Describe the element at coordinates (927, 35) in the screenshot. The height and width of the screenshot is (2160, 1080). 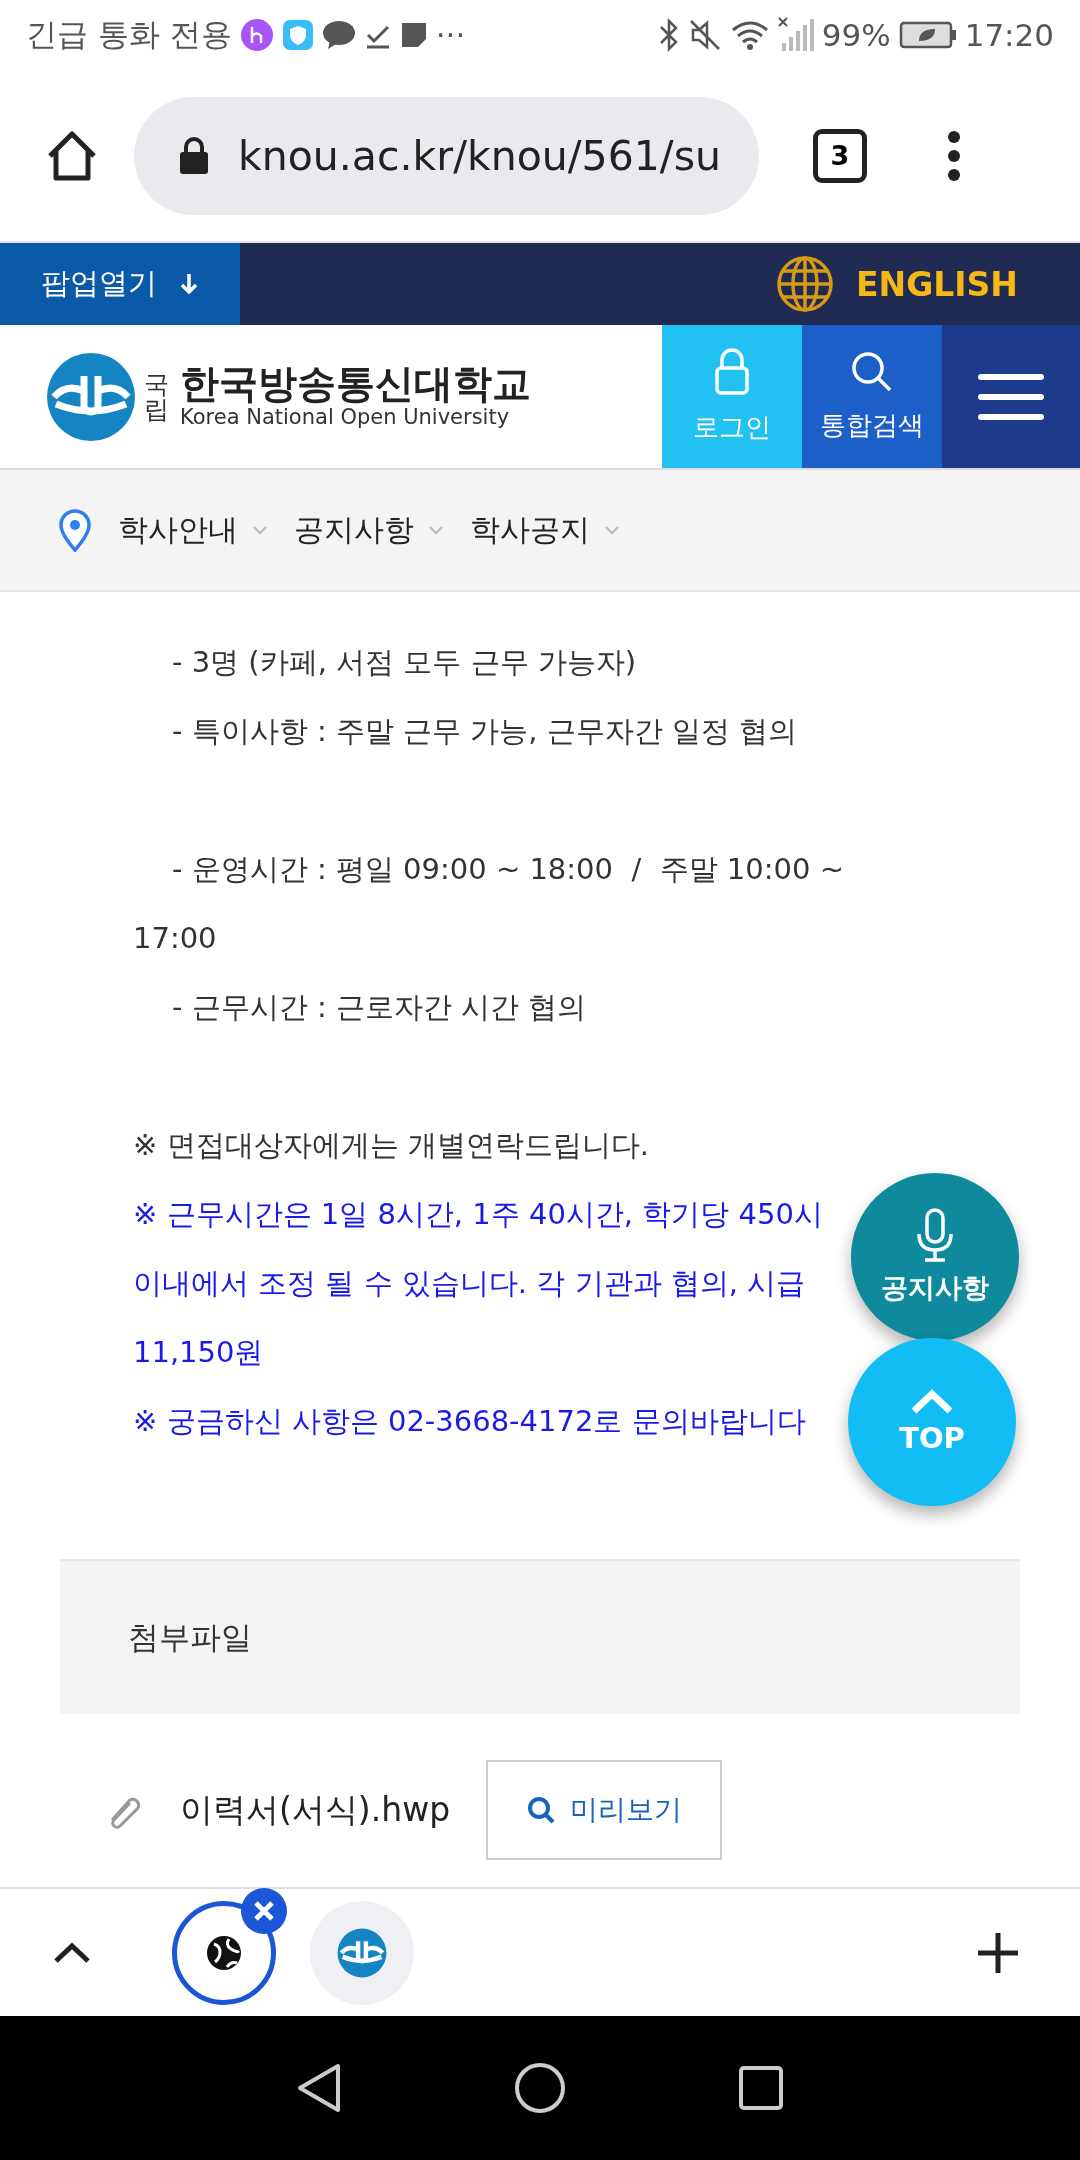
I see `battery-icon` at that location.